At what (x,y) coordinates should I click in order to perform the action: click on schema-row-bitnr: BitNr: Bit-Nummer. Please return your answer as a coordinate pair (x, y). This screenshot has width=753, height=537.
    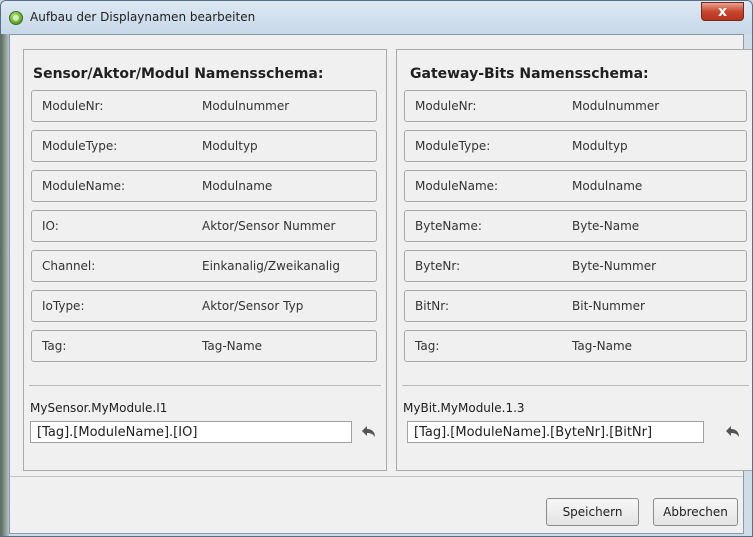
    Looking at the image, I should click on (575, 306).